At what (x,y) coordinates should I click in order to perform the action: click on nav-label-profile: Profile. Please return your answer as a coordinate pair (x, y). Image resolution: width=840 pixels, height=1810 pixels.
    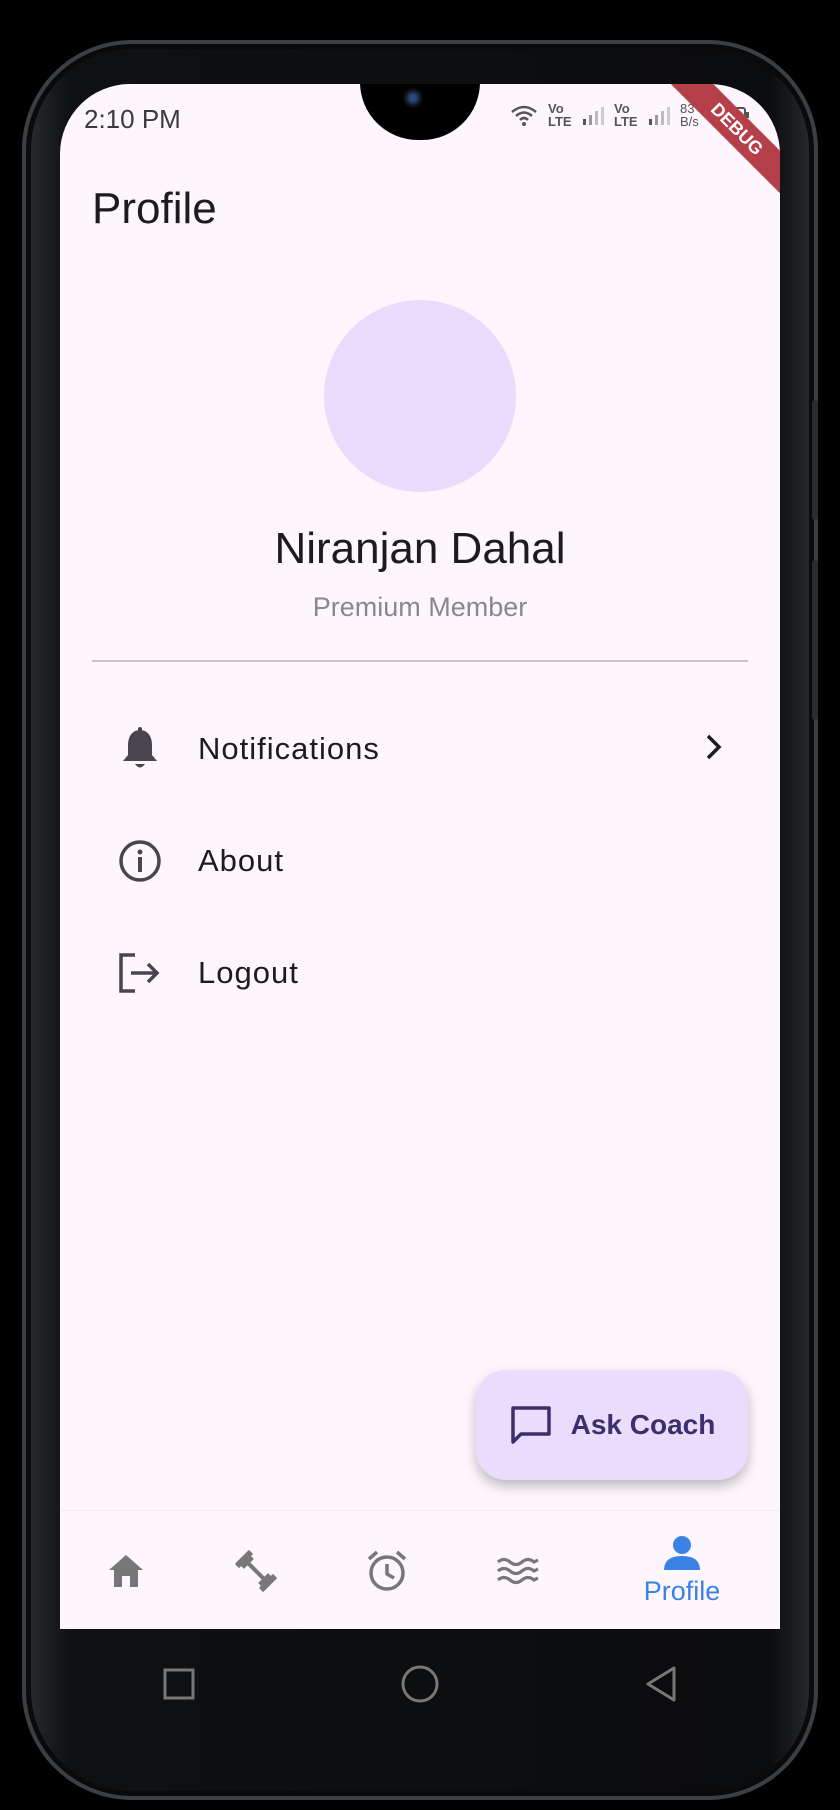
    Looking at the image, I should click on (682, 1591).